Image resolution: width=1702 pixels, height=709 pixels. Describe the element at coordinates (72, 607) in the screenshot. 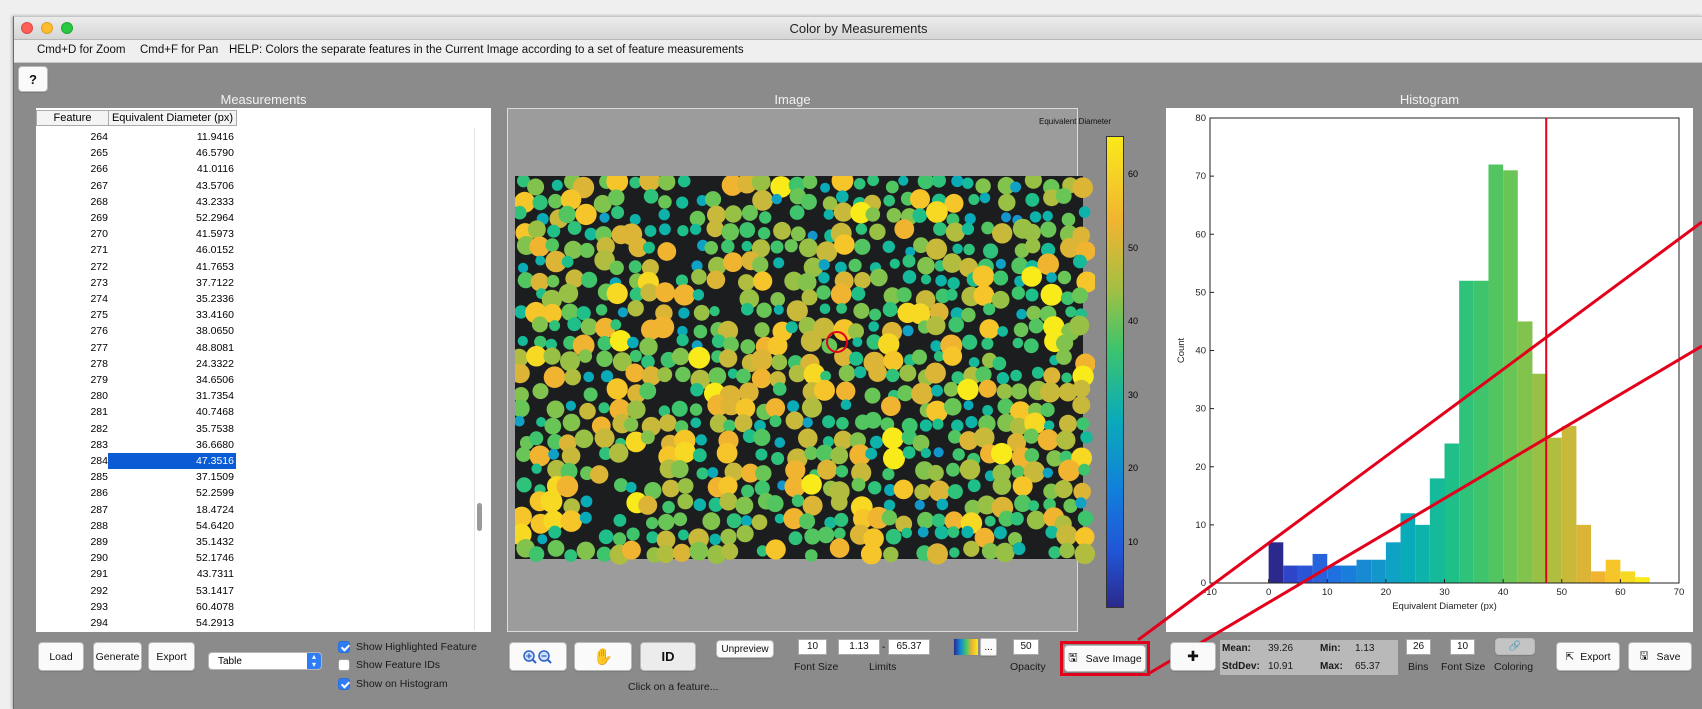

I see `cell-feature: 293` at that location.